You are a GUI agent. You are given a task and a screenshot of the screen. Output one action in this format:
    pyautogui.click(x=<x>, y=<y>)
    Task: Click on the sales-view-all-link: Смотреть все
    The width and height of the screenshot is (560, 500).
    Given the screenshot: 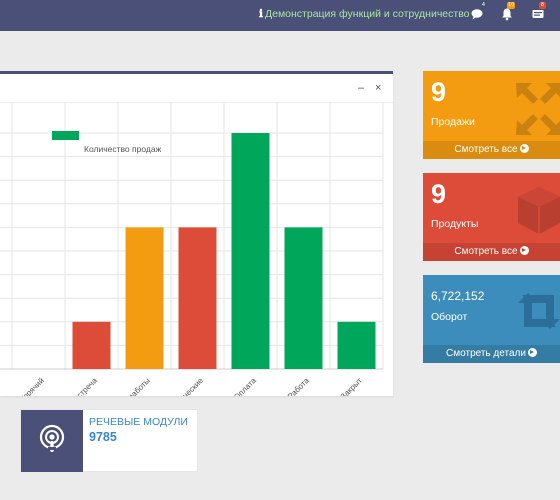 What is the action you would take?
    pyautogui.click(x=491, y=150)
    